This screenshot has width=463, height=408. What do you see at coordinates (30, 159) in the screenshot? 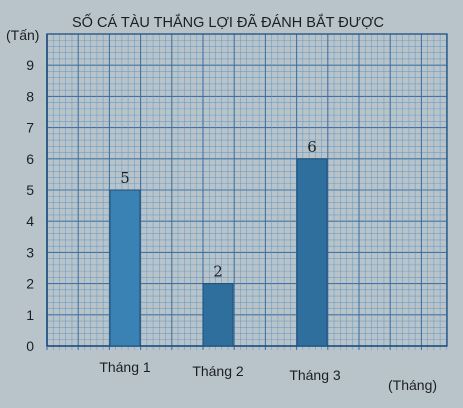
I see `y-tick-label: 6` at bounding box center [30, 159].